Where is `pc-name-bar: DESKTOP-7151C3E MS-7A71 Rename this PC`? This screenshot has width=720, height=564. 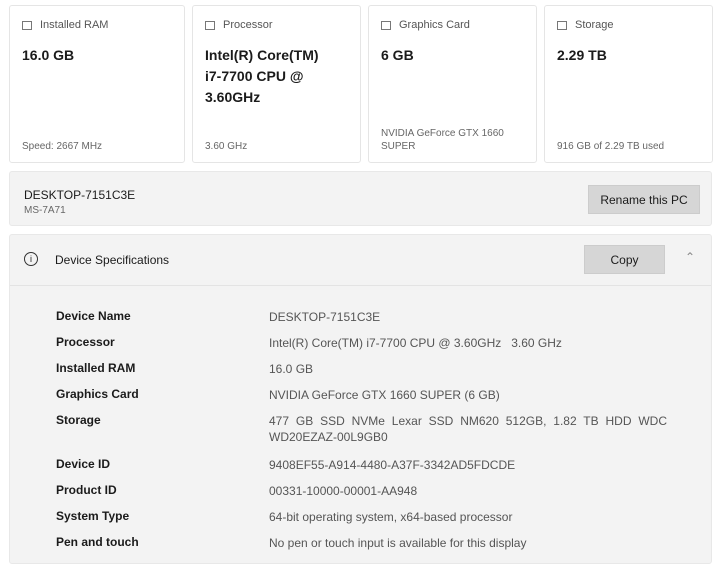
pc-name-bar: DESKTOP-7151C3E MS-7A71 Rename this PC is located at coordinates (360, 198).